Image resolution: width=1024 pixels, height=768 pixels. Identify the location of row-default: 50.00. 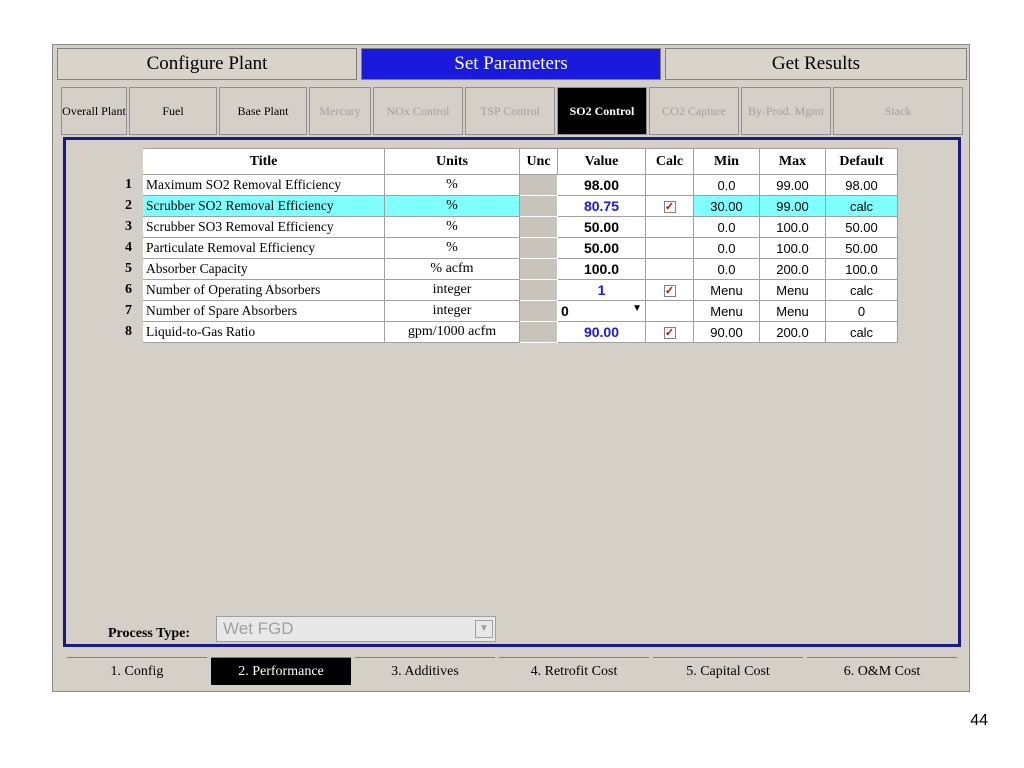
(861, 248).